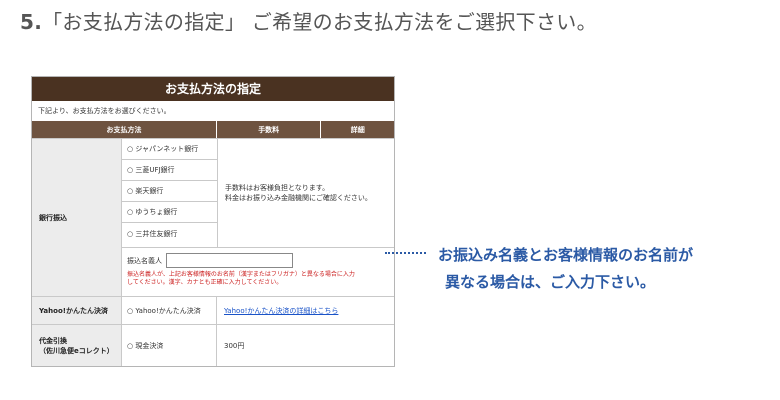 The image size is (780, 400). What do you see at coordinates (357, 129) in the screenshot?
I see `header-details: 詳細` at bounding box center [357, 129].